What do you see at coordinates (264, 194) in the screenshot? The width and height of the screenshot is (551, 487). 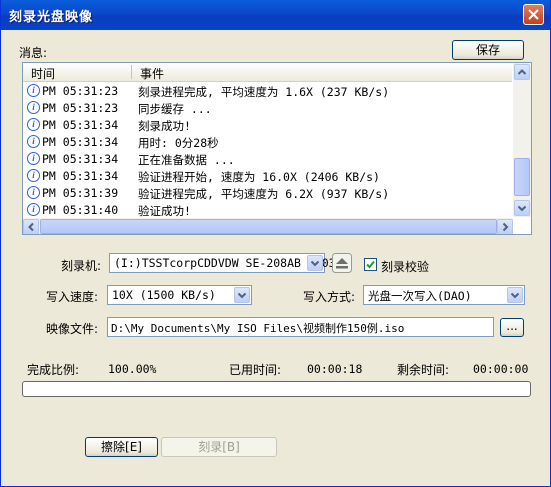 I see `message-event: 验证进程完成, 平均速度为 6.2X (937 KB/s)` at bounding box center [264, 194].